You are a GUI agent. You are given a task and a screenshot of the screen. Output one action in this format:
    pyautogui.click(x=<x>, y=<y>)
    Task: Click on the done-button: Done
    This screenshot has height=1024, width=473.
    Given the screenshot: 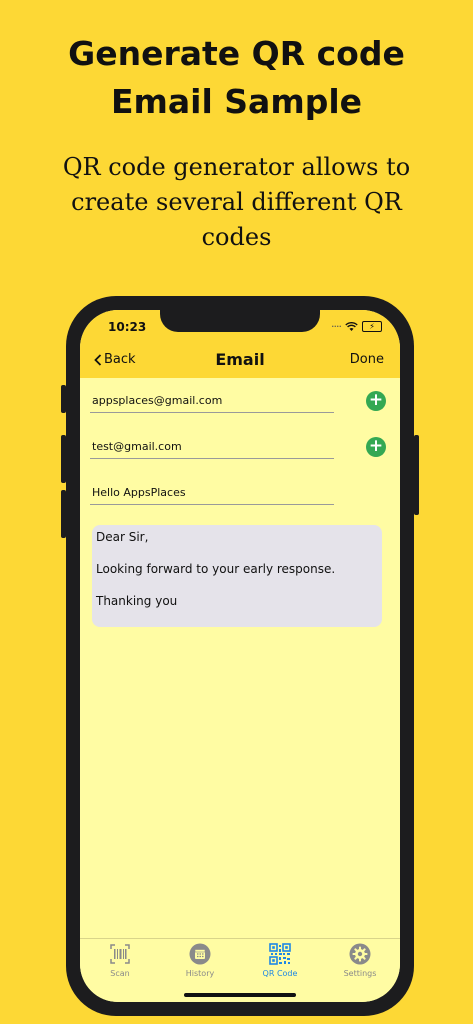 What is the action you would take?
    pyautogui.click(x=367, y=359)
    